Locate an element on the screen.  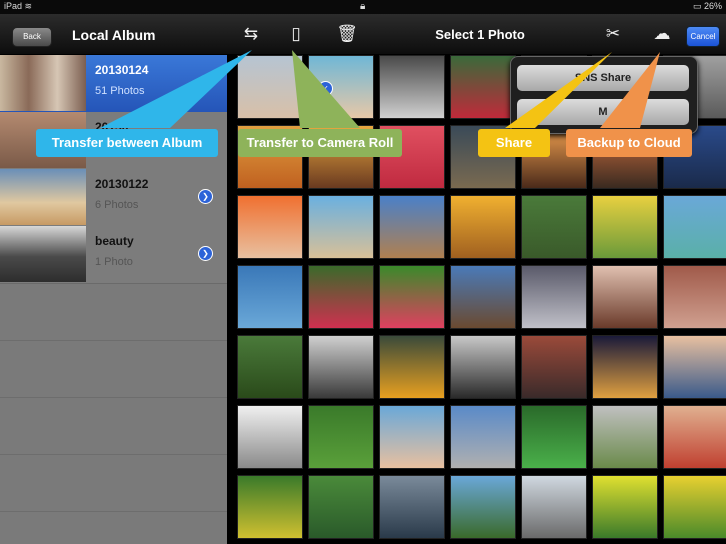
transfer-album-callout: Transfer between Album is located at coordinates (127, 143).